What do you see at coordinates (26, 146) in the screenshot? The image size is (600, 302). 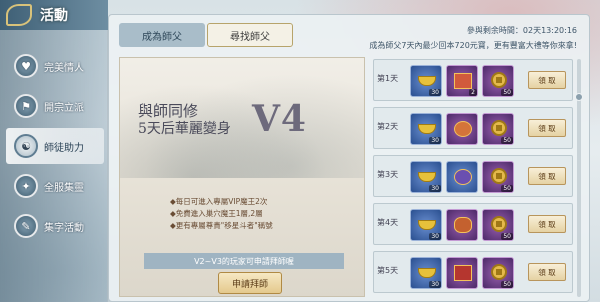 I see `mentor-icon: ☯` at bounding box center [26, 146].